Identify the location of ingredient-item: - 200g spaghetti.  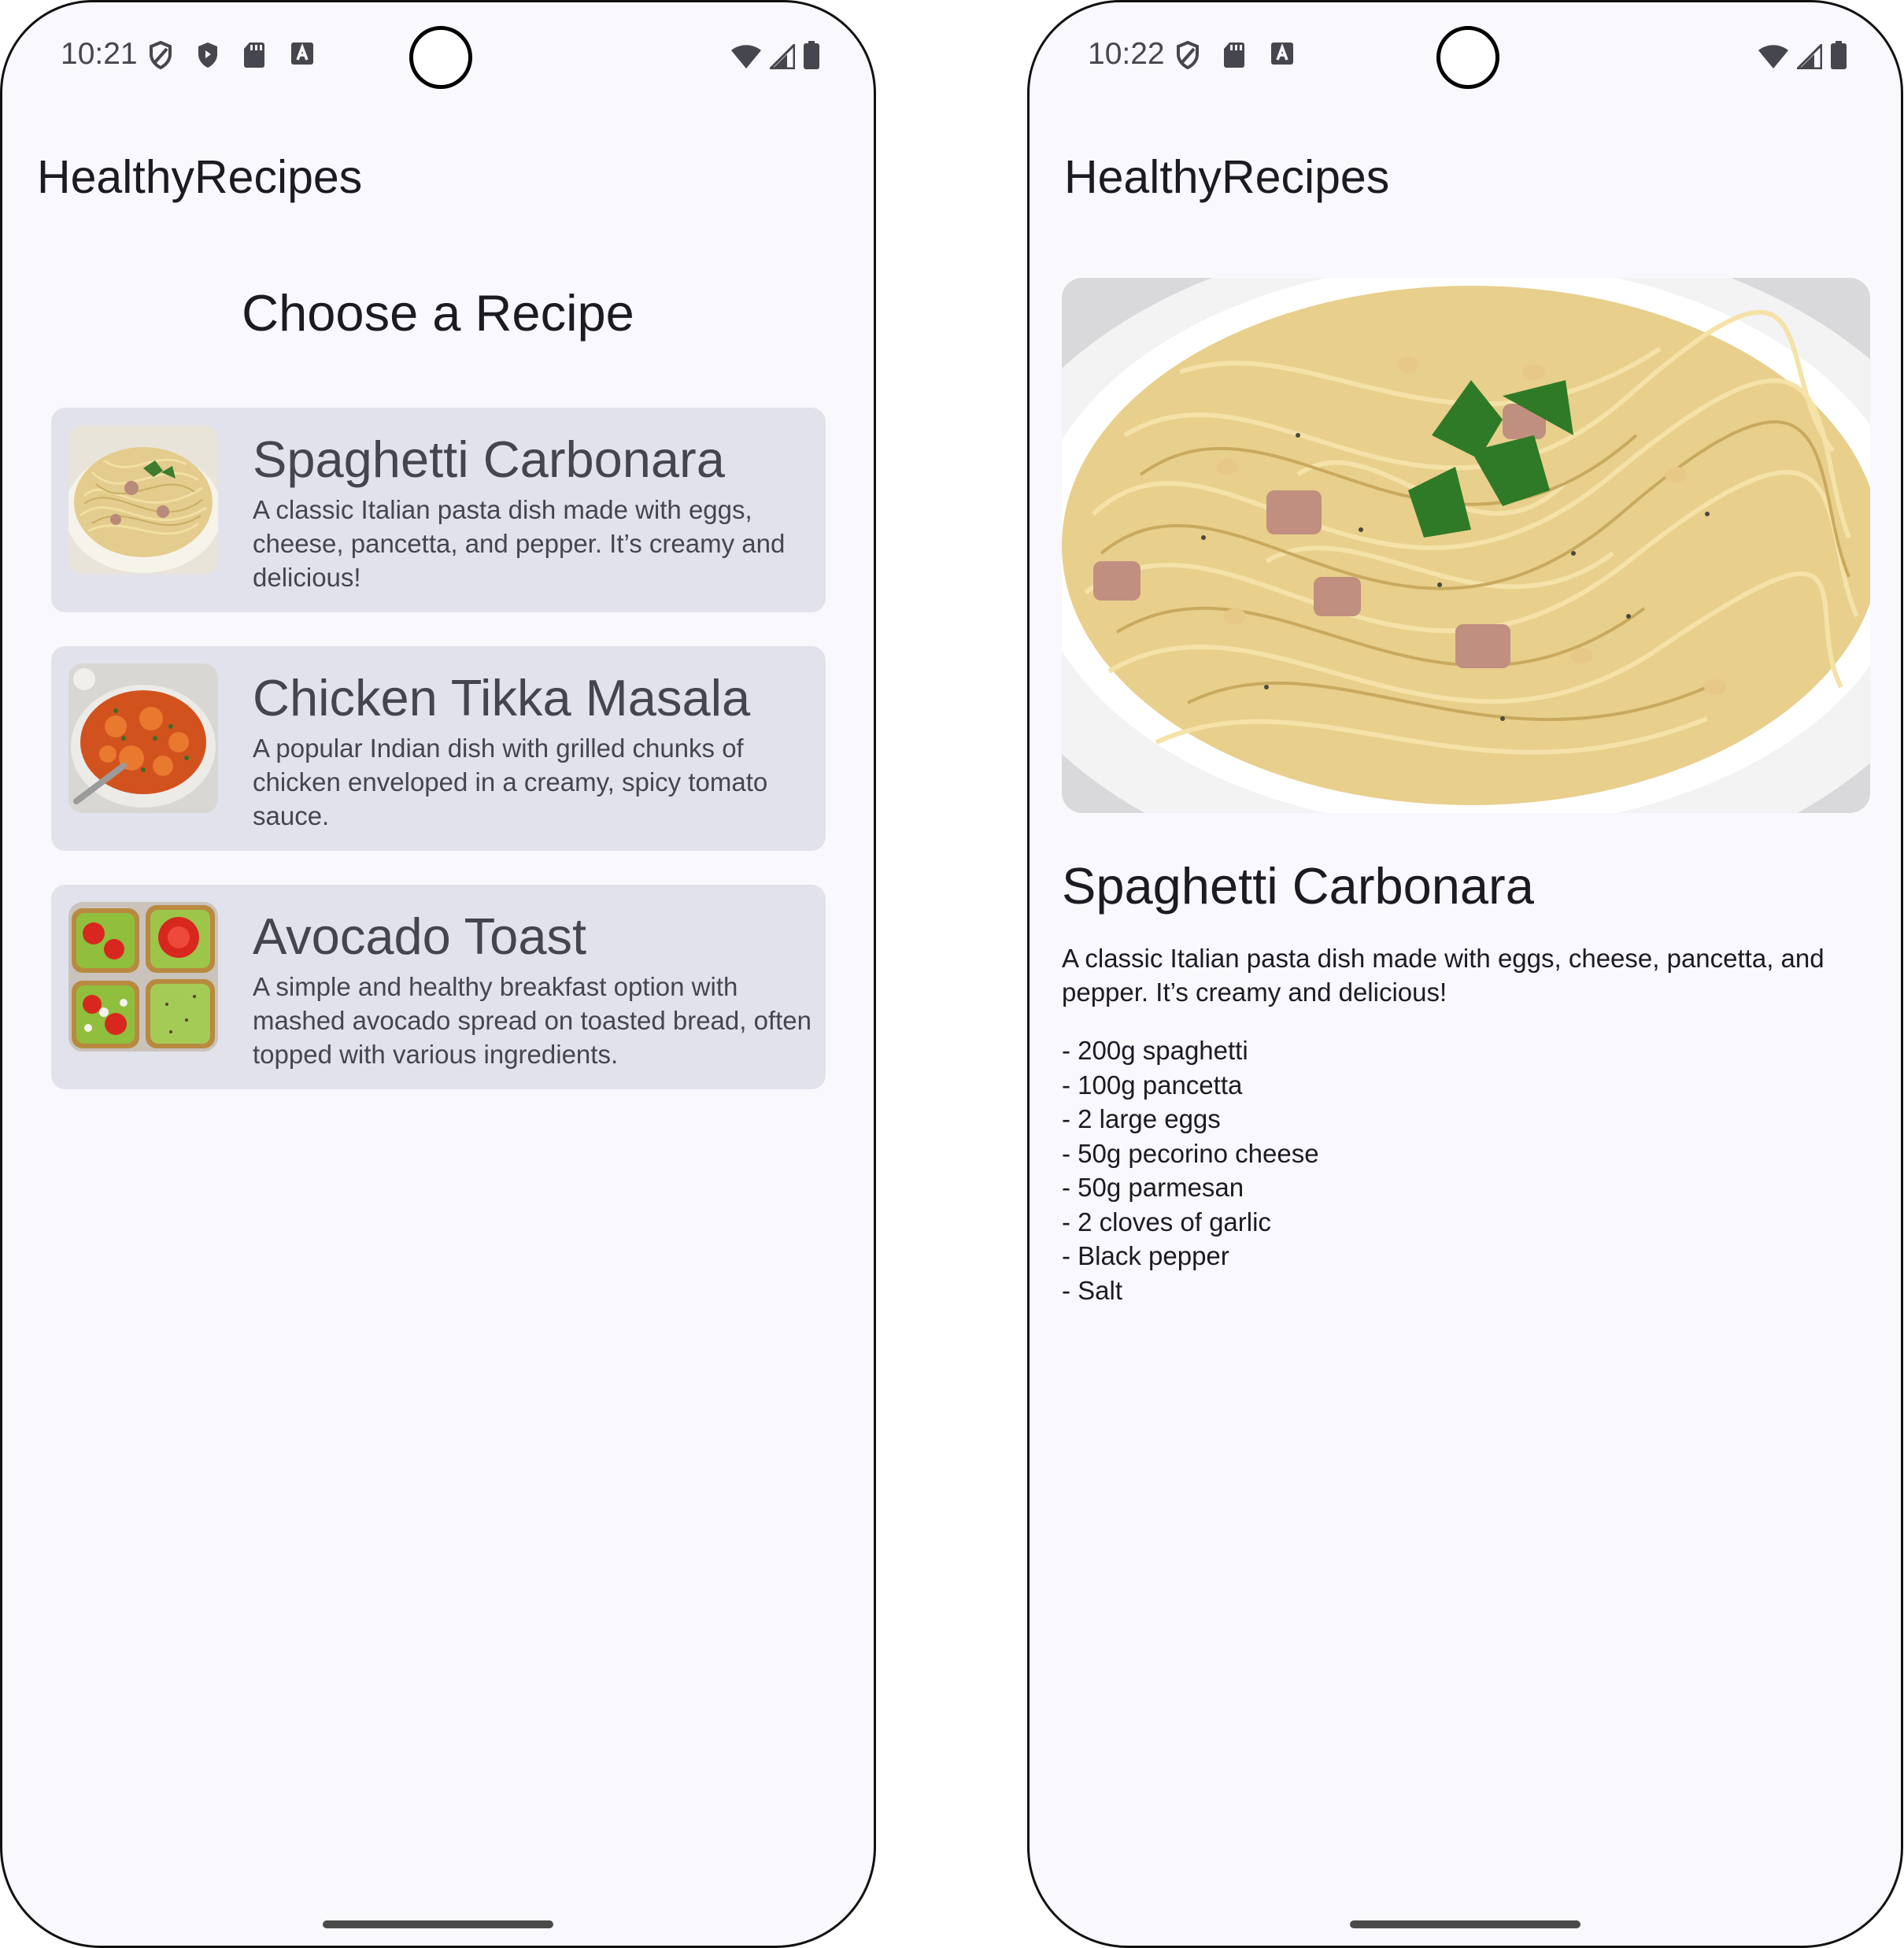
(1155, 1050).